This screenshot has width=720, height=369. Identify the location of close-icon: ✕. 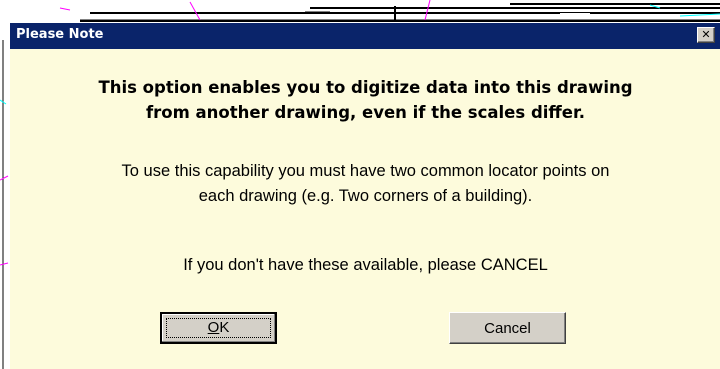
(706, 34).